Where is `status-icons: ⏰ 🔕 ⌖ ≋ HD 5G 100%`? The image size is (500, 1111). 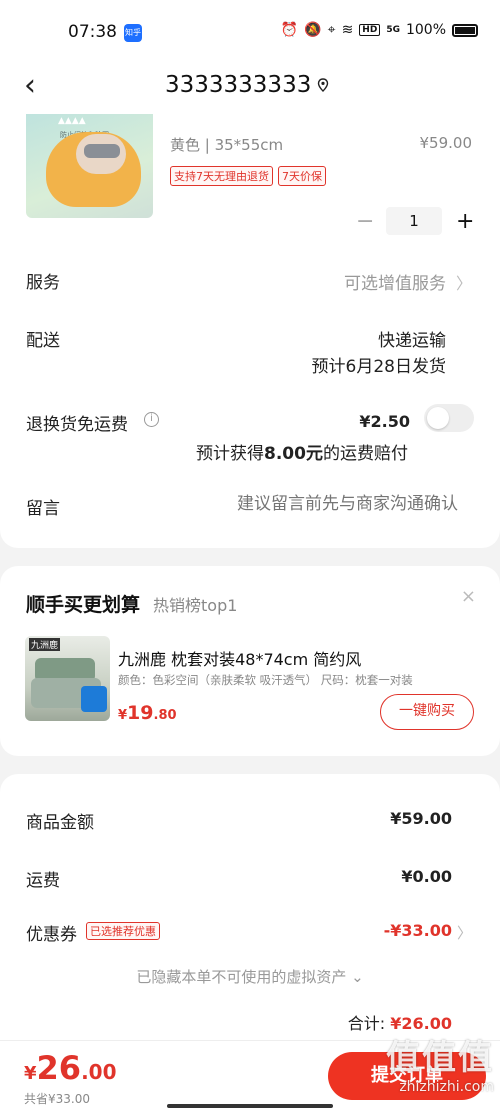 status-icons: ⏰ 🔕 ⌖ ≋ HD 5G 100% is located at coordinates (379, 30).